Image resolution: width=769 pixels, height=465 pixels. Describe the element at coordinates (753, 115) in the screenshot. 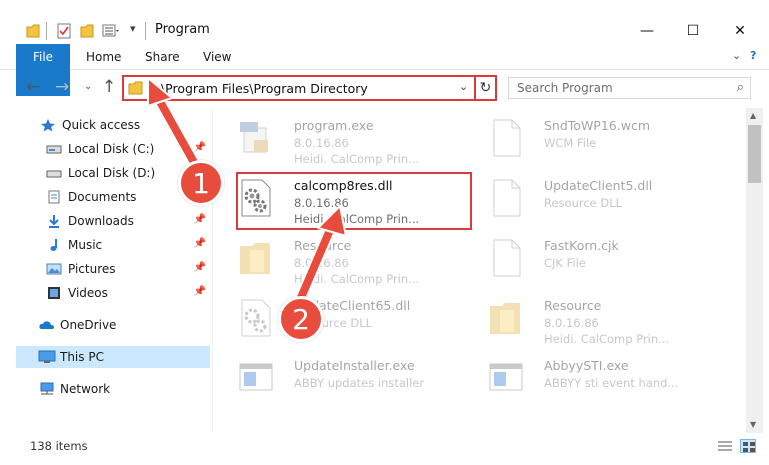

I see `scroll-up-icon: ▲` at that location.